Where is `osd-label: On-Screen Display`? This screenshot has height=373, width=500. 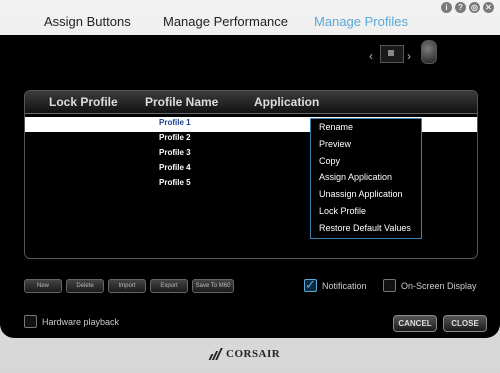 osd-label: On-Screen Display is located at coordinates (439, 285).